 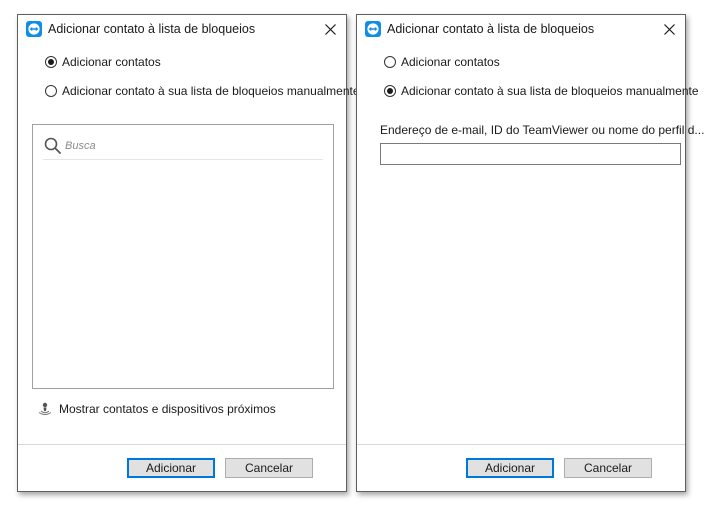 What do you see at coordinates (530, 154) in the screenshot?
I see `contact-identifier-input` at bounding box center [530, 154].